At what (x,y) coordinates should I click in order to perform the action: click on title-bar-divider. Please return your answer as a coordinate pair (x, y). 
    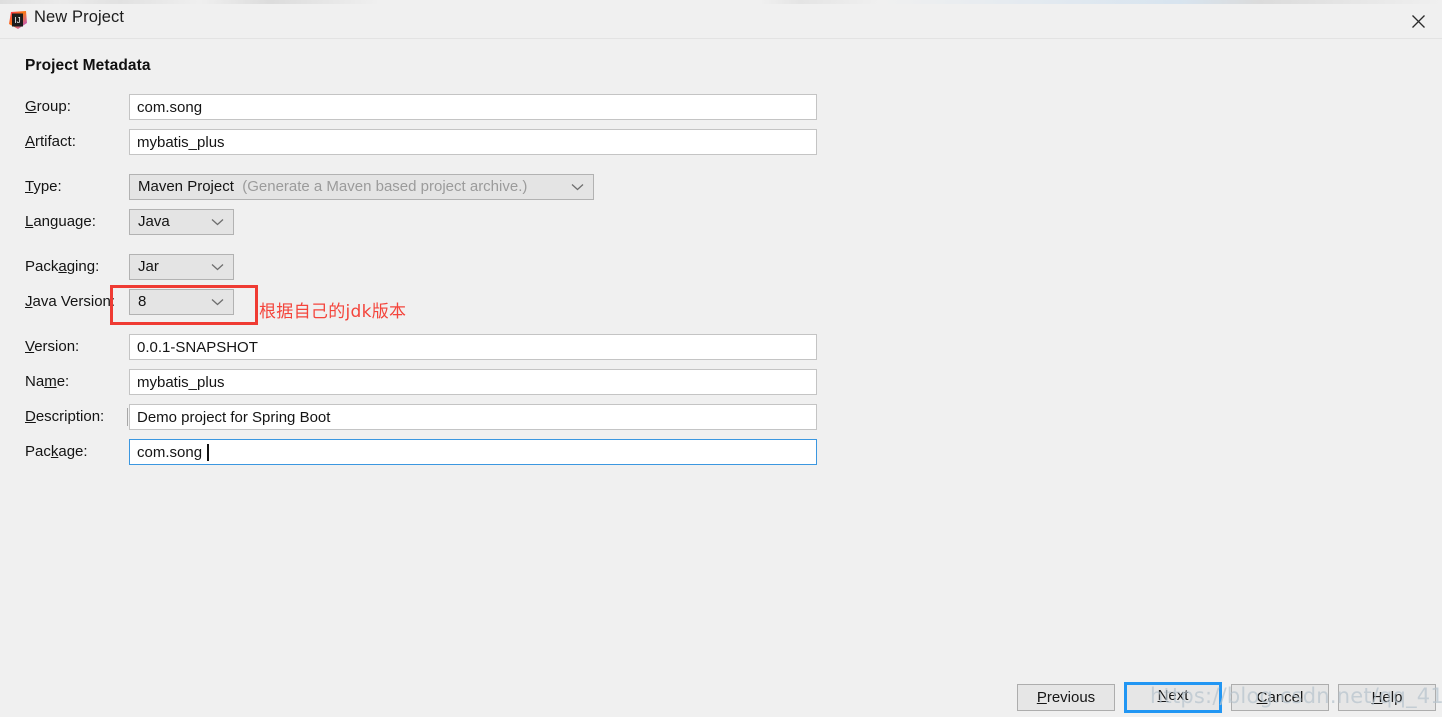
    Looking at the image, I should click on (721, 38).